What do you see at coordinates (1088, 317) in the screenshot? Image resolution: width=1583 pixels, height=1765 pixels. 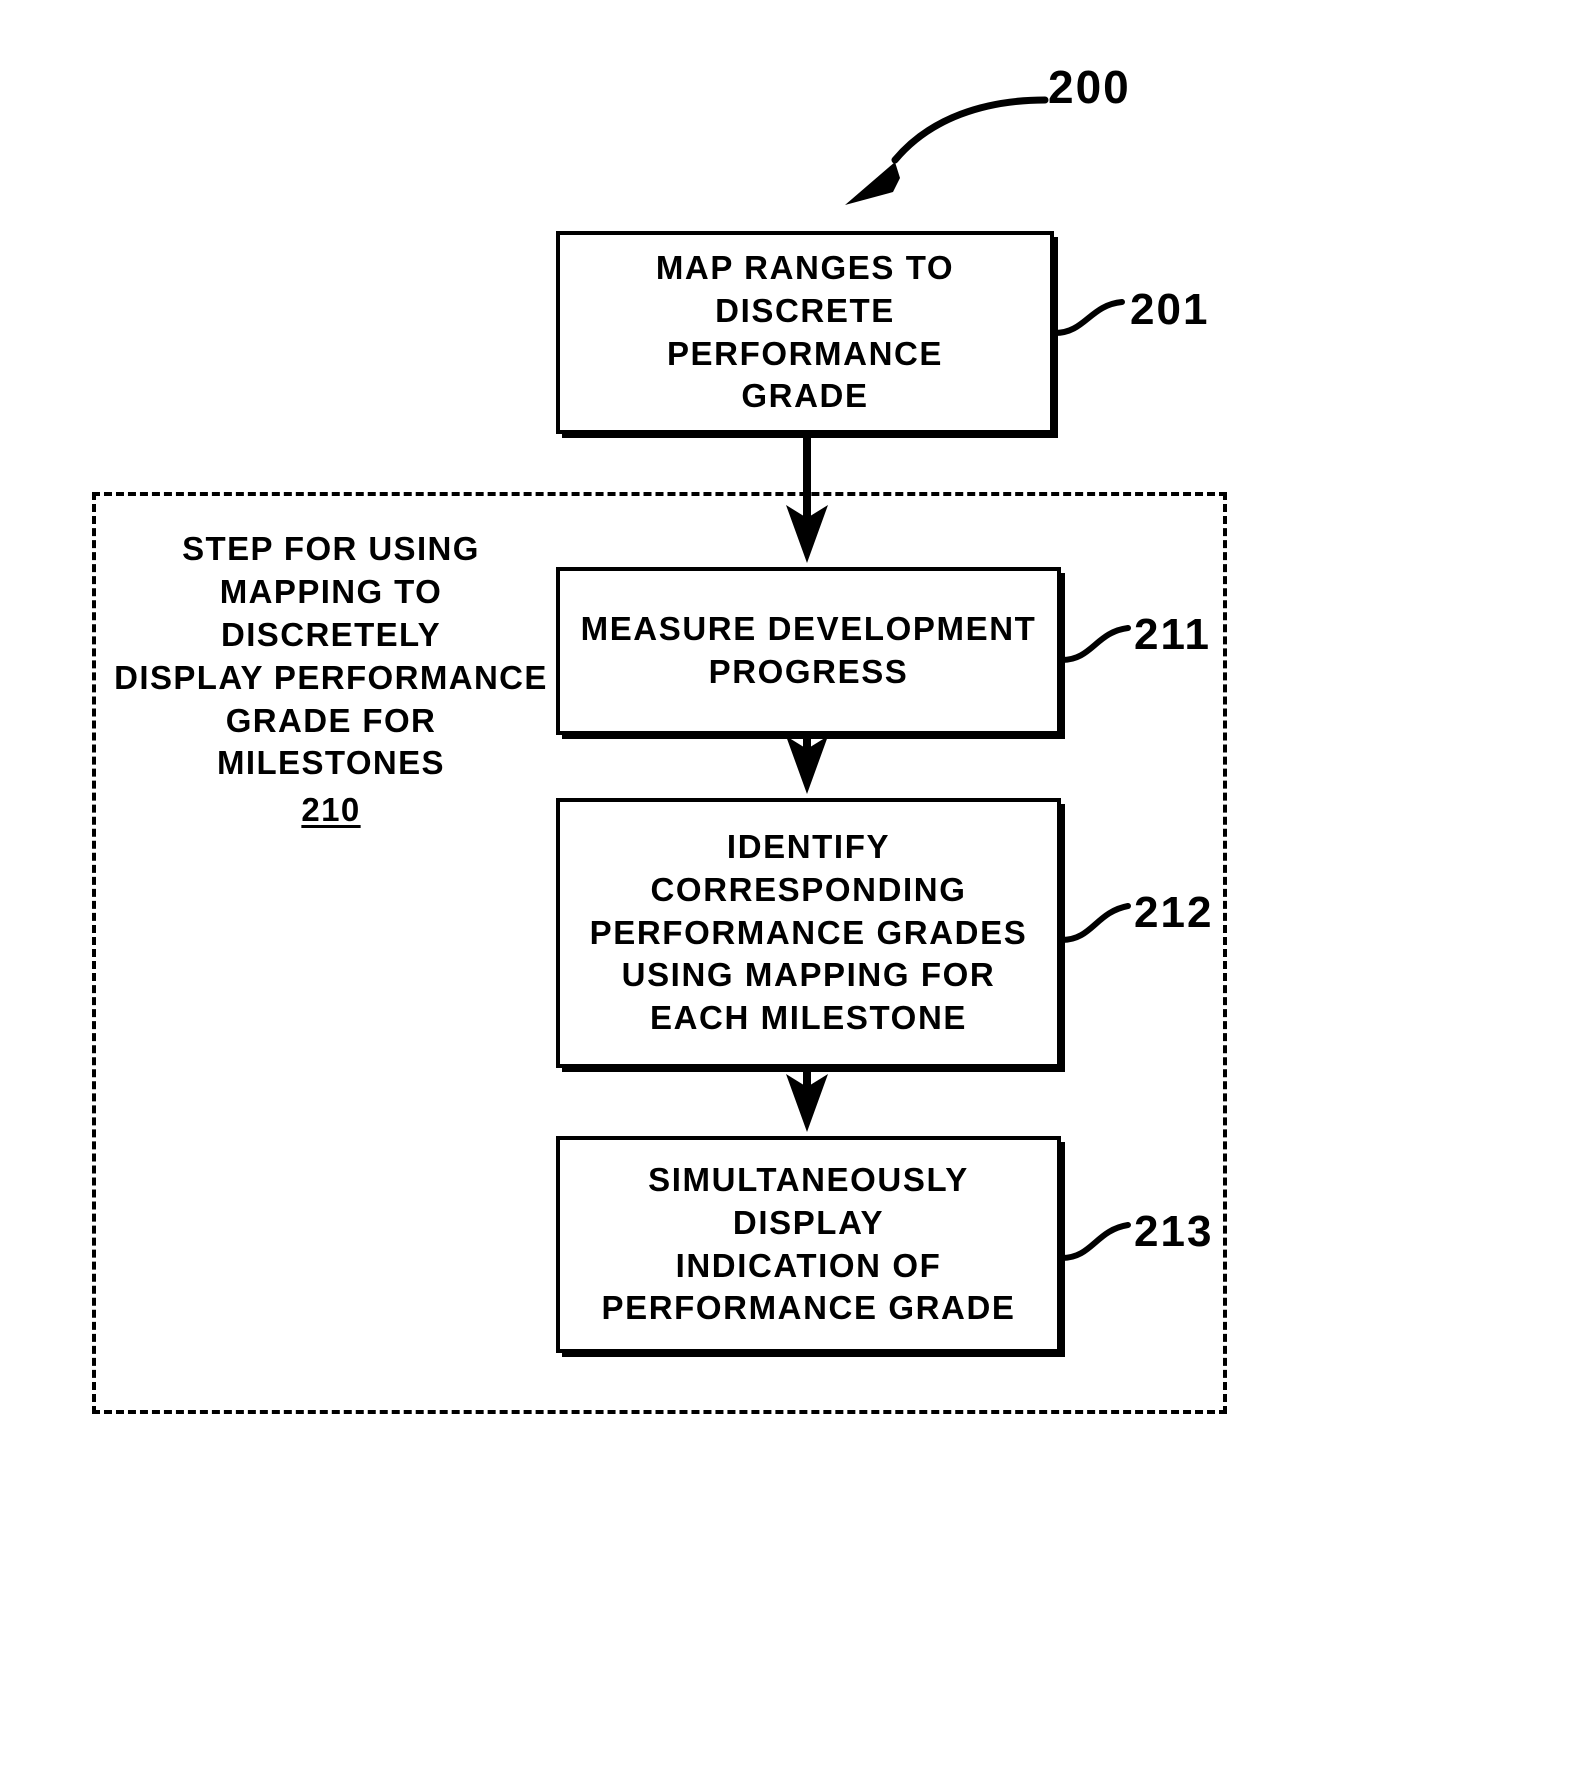 I see `ref-leader-201-icon` at bounding box center [1088, 317].